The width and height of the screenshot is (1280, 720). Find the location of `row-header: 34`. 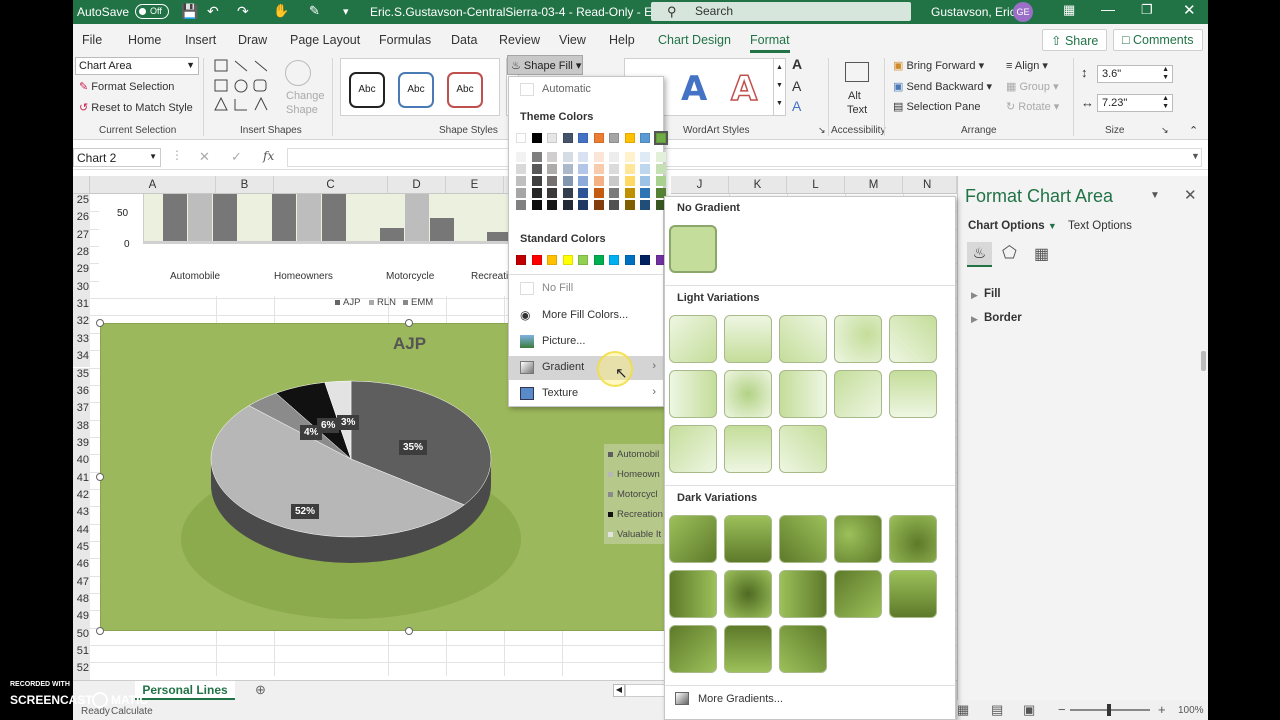

row-header: 34 is located at coordinates (81, 359).